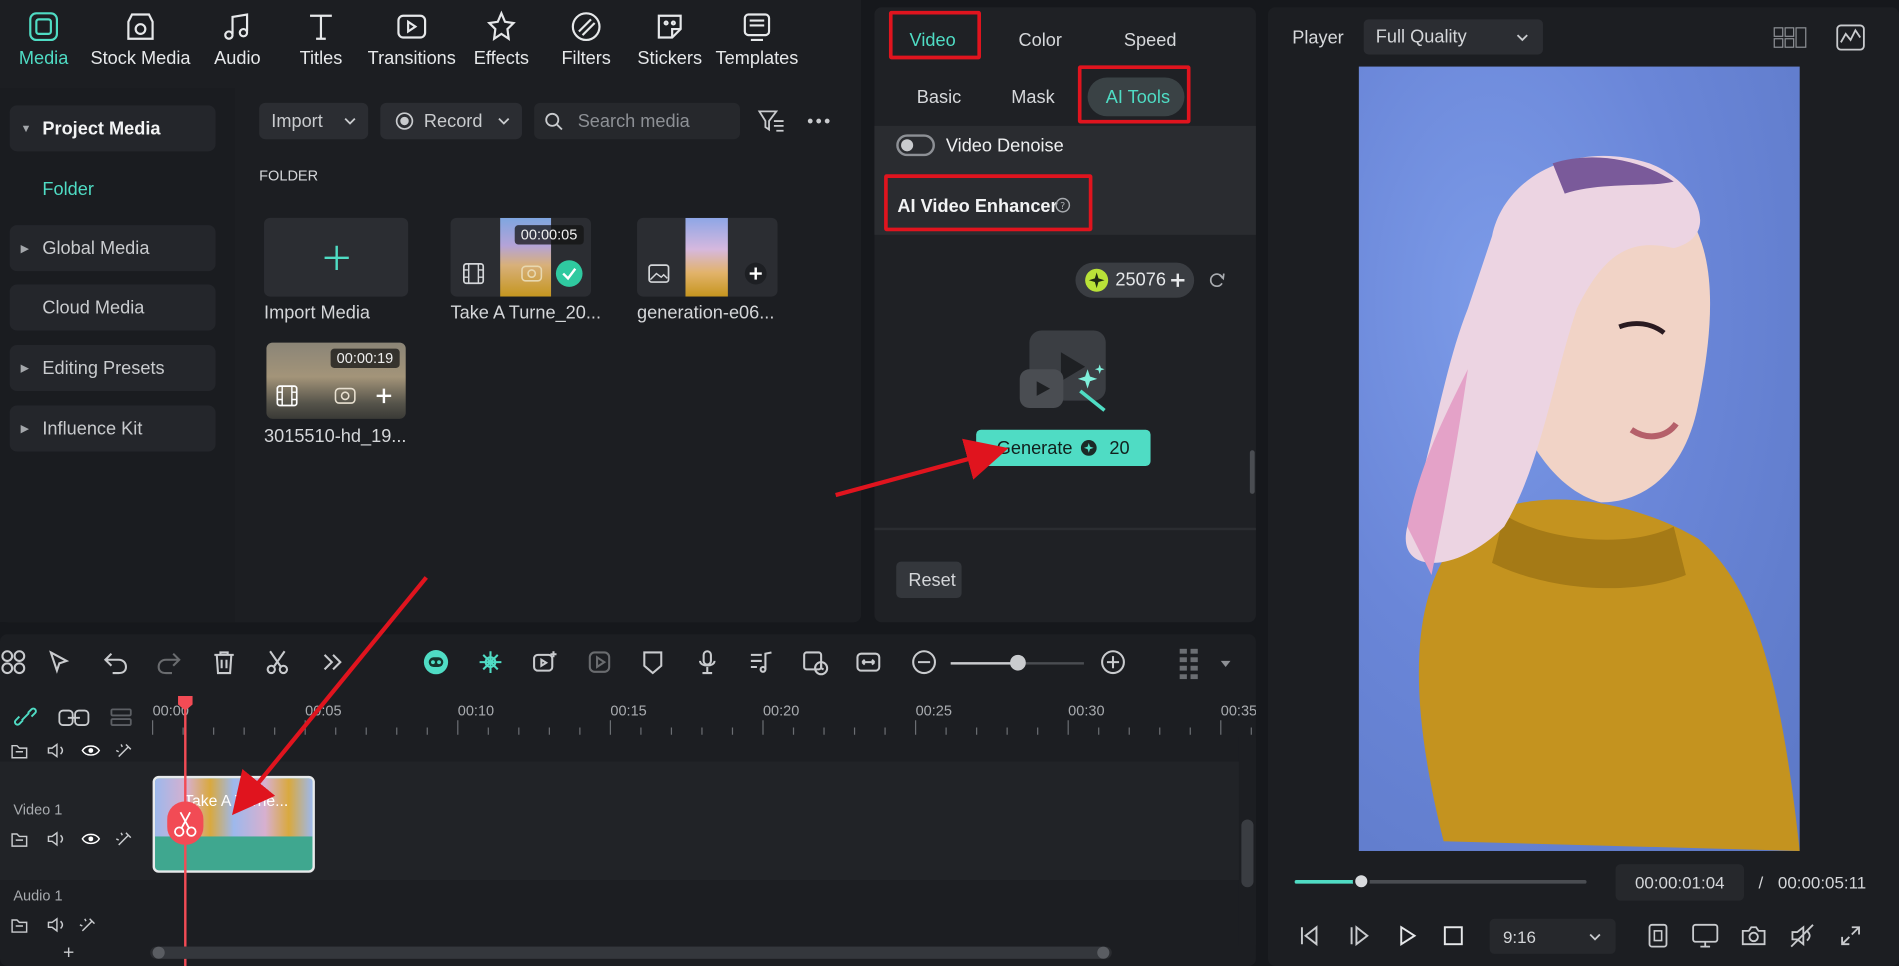 The height and width of the screenshot is (966, 1899). I want to click on display-output-icon, so click(1705, 935).